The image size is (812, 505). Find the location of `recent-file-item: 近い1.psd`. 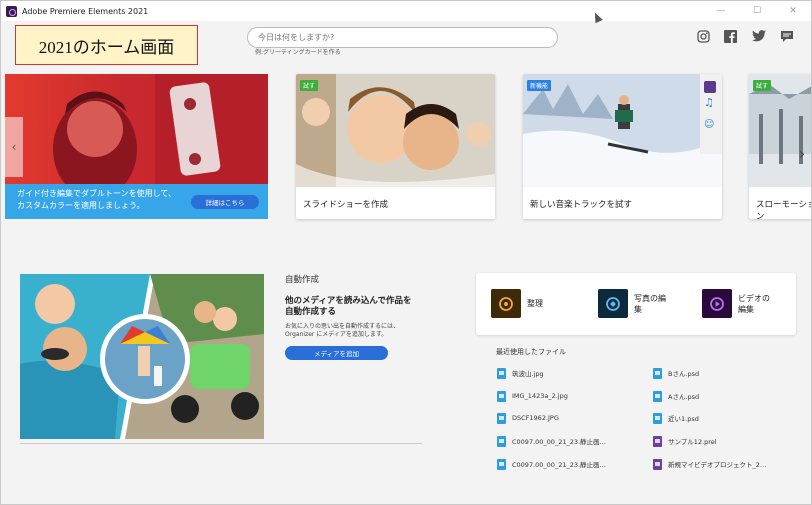

recent-file-item: 近い1.psd is located at coordinates (676, 418).